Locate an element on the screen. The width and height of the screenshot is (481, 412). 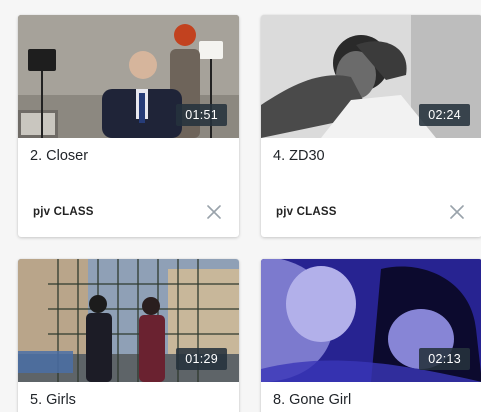
duration-badge: 01:51 is located at coordinates (201, 115).